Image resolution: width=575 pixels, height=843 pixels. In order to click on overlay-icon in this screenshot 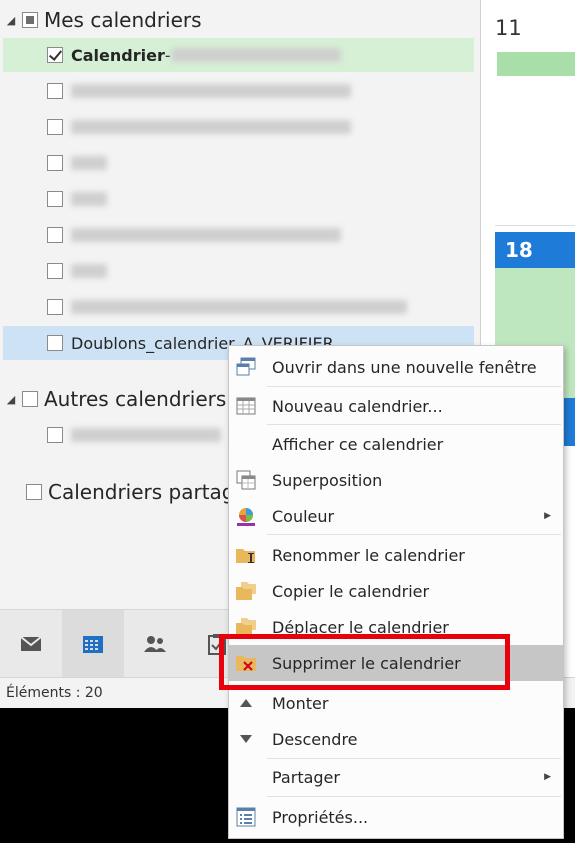, I will do `click(246, 480)`.